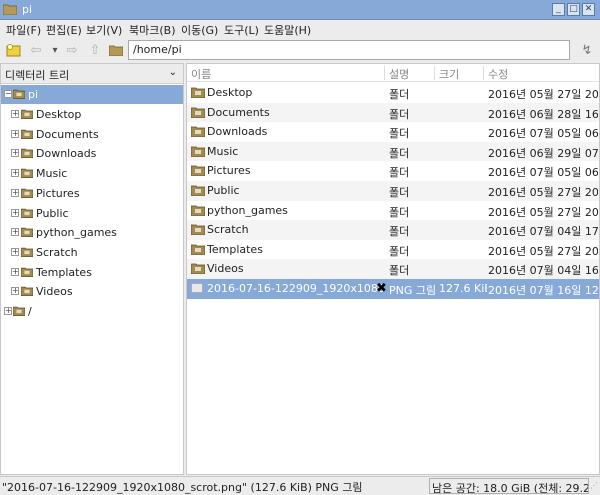 The height and width of the screenshot is (495, 600). What do you see at coordinates (8, 94) in the screenshot?
I see `collapse-icon: −` at bounding box center [8, 94].